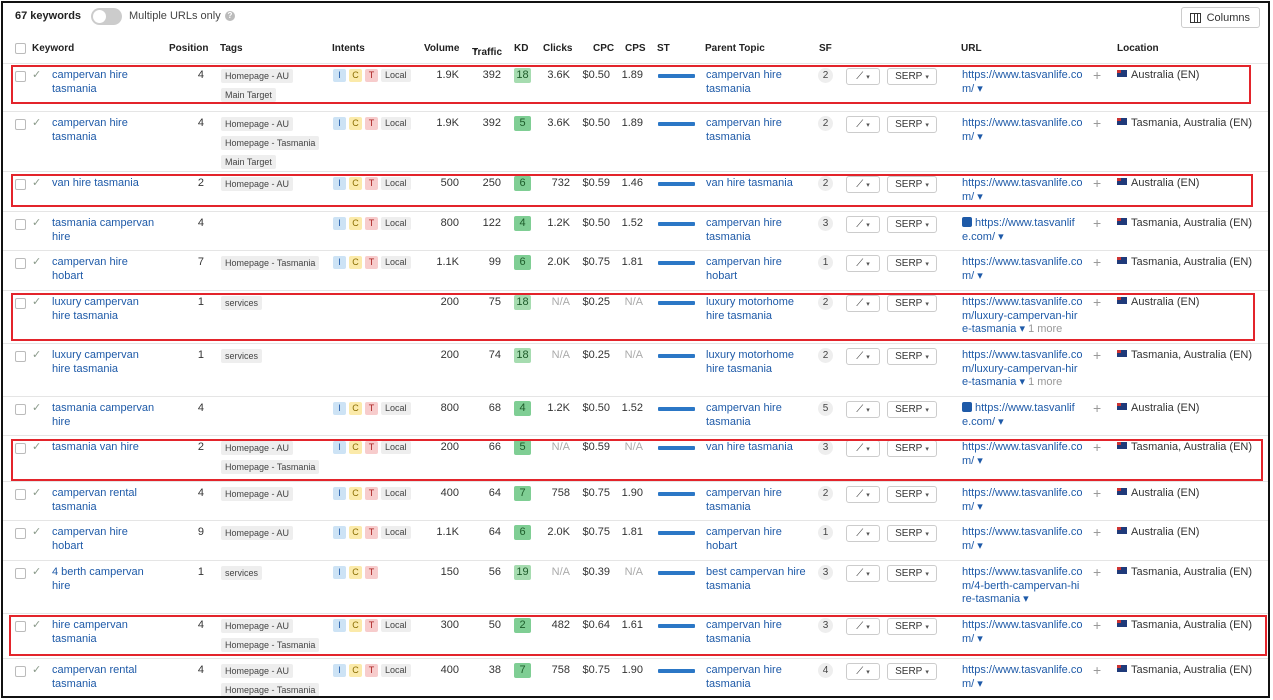 The image size is (1273, 700). What do you see at coordinates (103, 230) in the screenshot?
I see `keyword-link: tasmania campervan hire` at bounding box center [103, 230].